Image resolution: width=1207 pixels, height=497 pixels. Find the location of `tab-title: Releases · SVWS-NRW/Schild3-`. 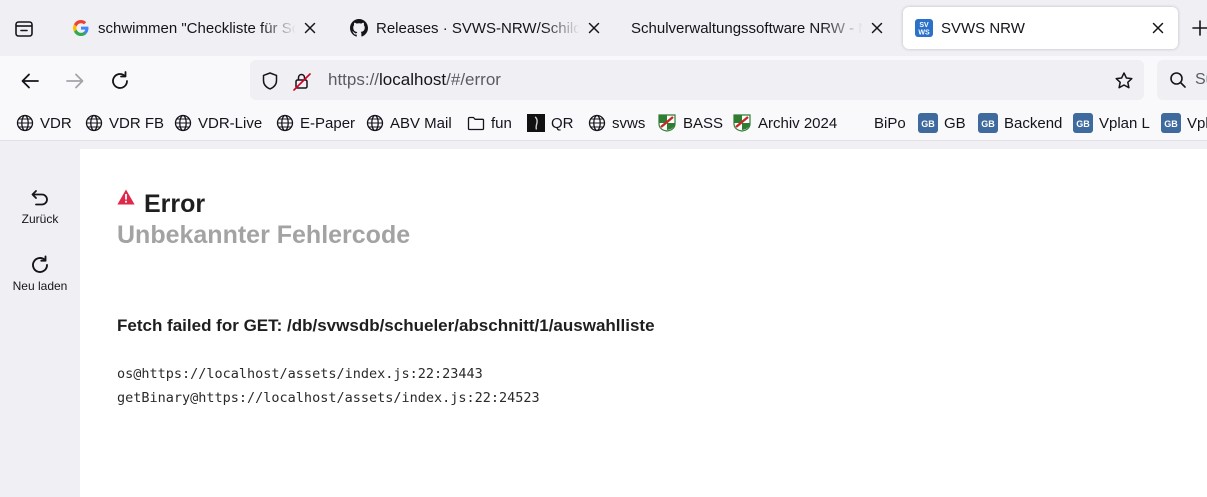

tab-title: Releases · SVWS-NRW/Schild3- is located at coordinates (478, 28).